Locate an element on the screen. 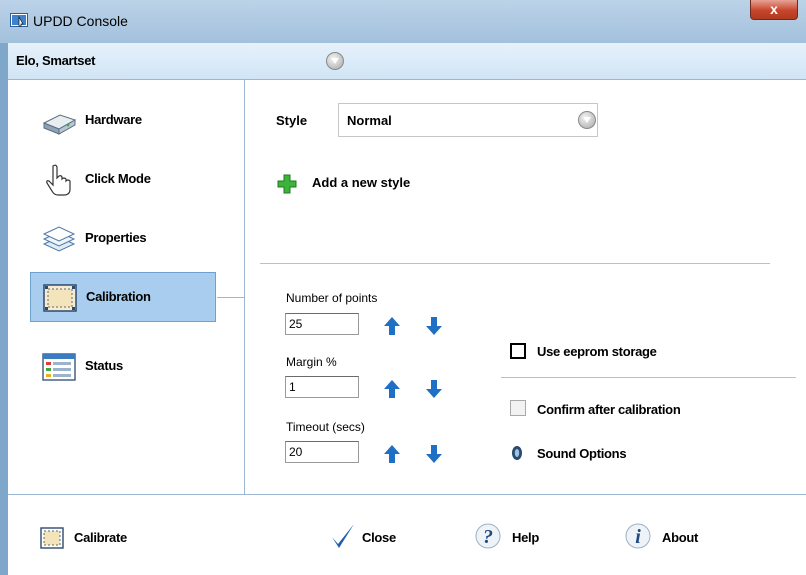  device-name: Elo, Smartset is located at coordinates (56, 60).